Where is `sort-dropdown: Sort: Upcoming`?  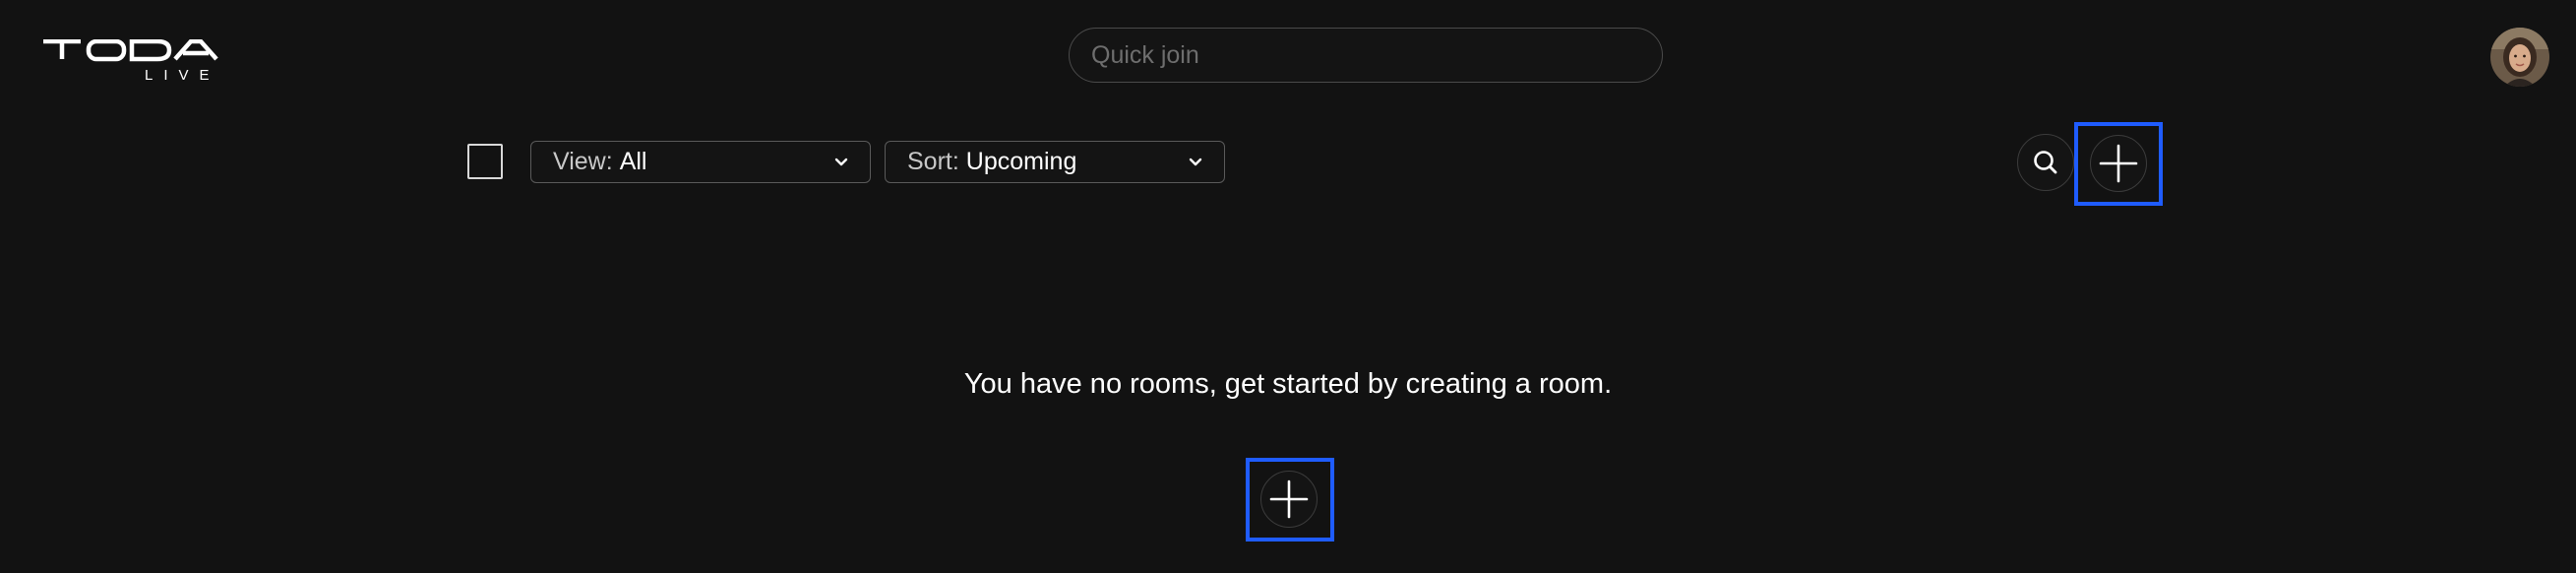 sort-dropdown: Sort: Upcoming is located at coordinates (1055, 162).